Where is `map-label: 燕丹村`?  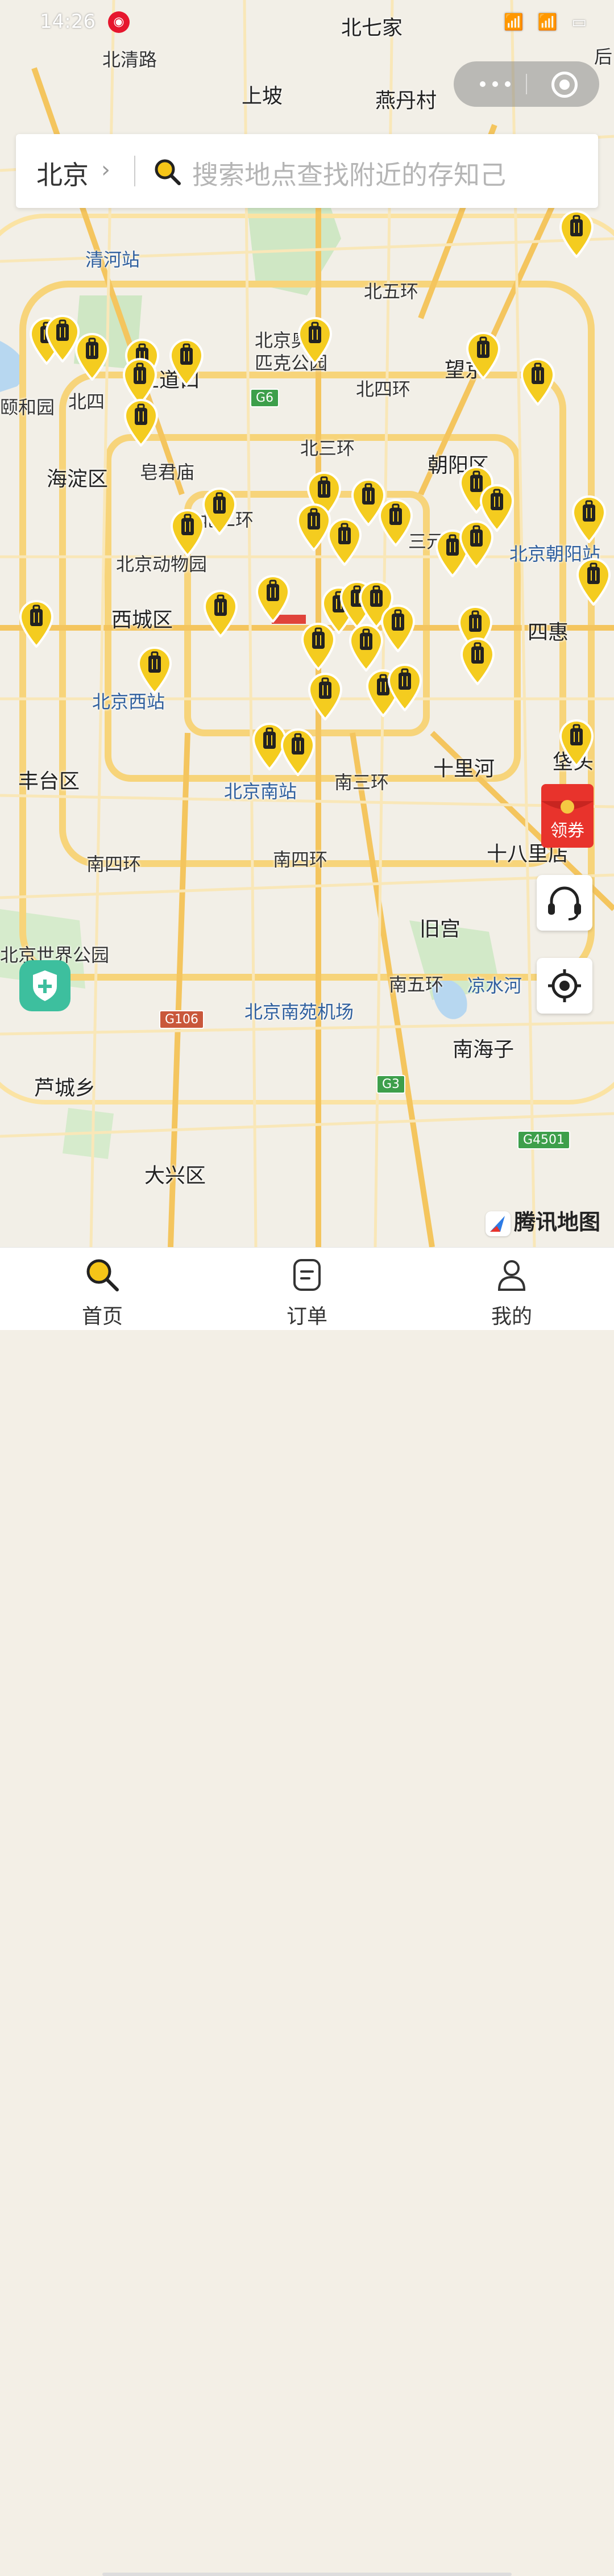 map-label: 燕丹村 is located at coordinates (406, 100).